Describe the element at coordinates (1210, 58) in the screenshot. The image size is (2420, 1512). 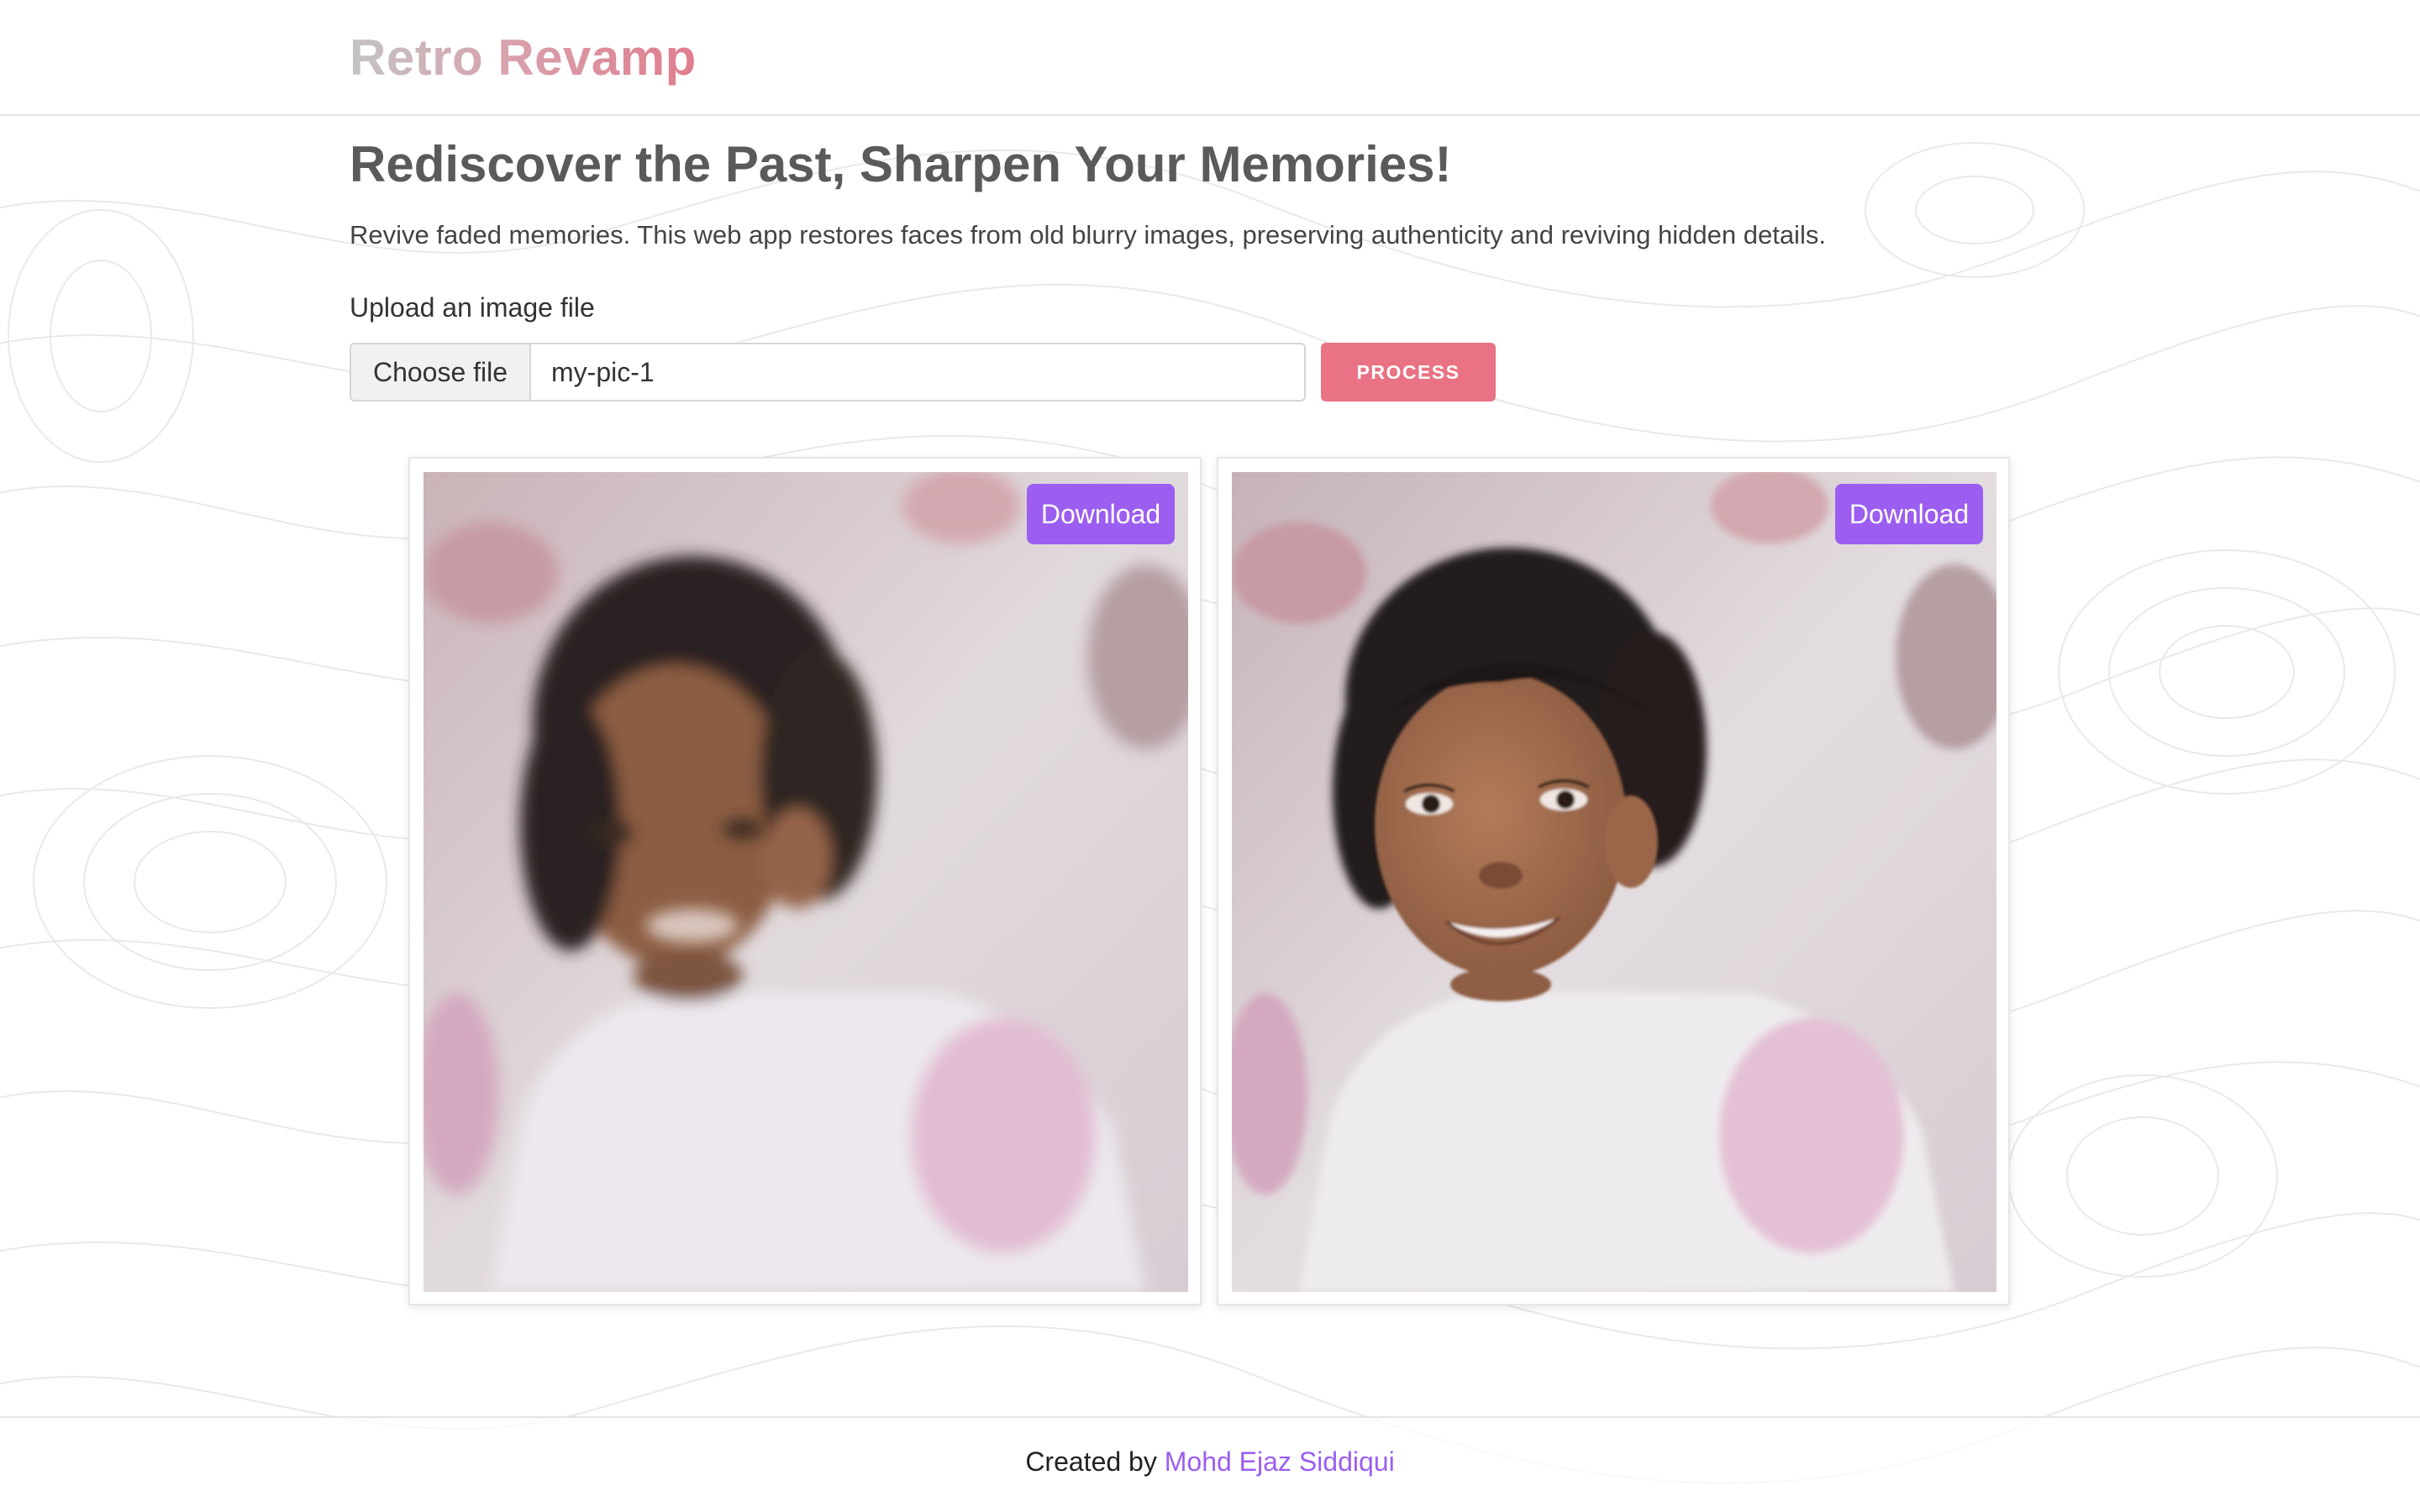
I see `top-navbar: Retro Revamp` at that location.